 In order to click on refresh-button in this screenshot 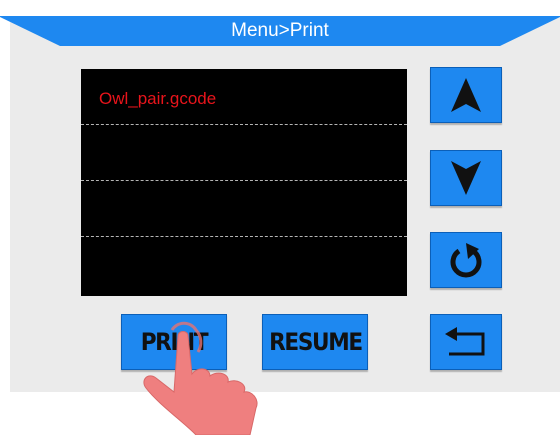, I will do `click(466, 260)`.